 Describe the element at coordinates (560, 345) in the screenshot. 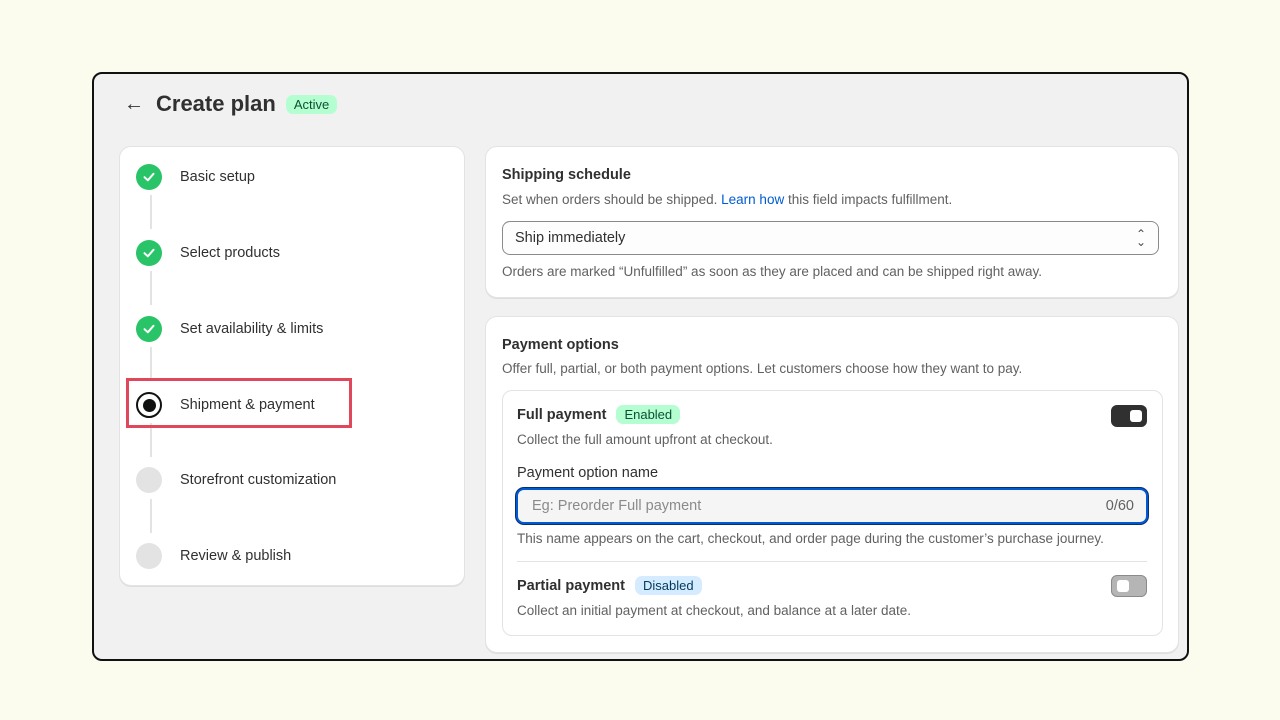

I see `payment-title: Payment options` at that location.